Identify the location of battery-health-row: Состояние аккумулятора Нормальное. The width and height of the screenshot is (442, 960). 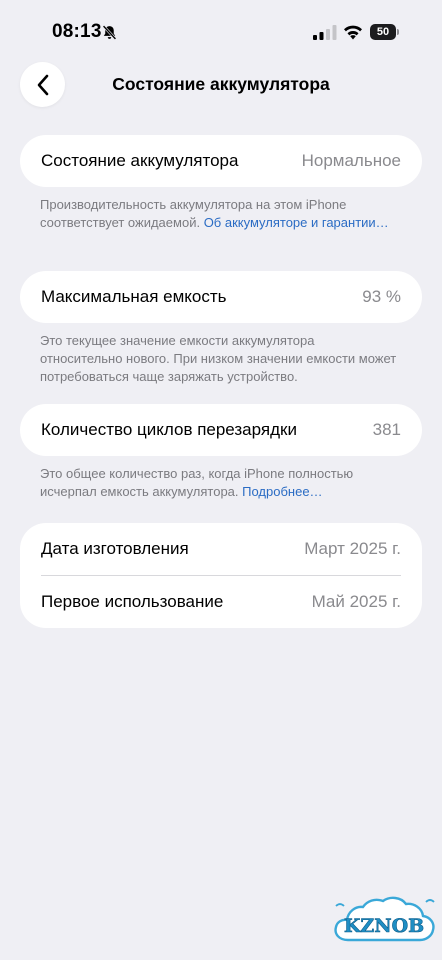
(221, 161).